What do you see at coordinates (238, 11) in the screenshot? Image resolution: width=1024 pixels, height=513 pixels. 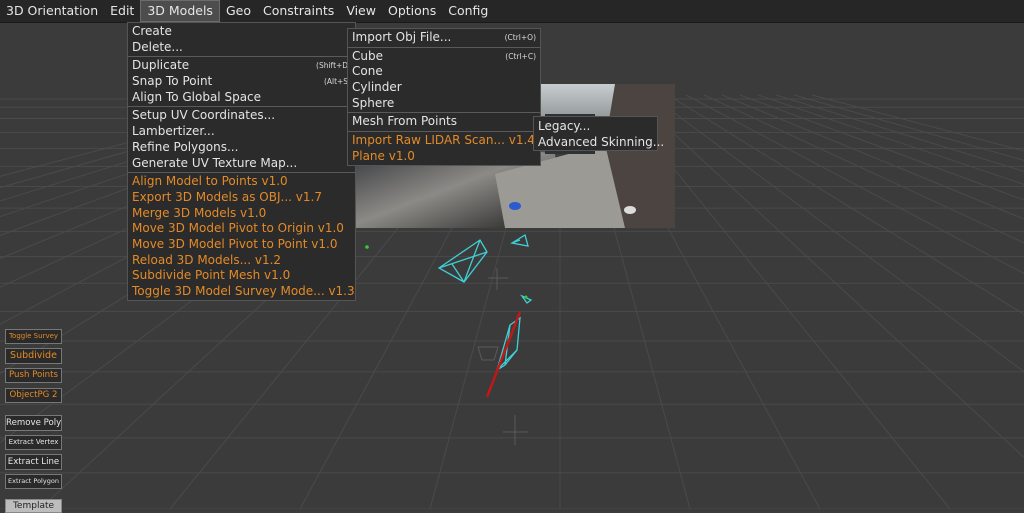 I see `menu-geo: Geo` at bounding box center [238, 11].